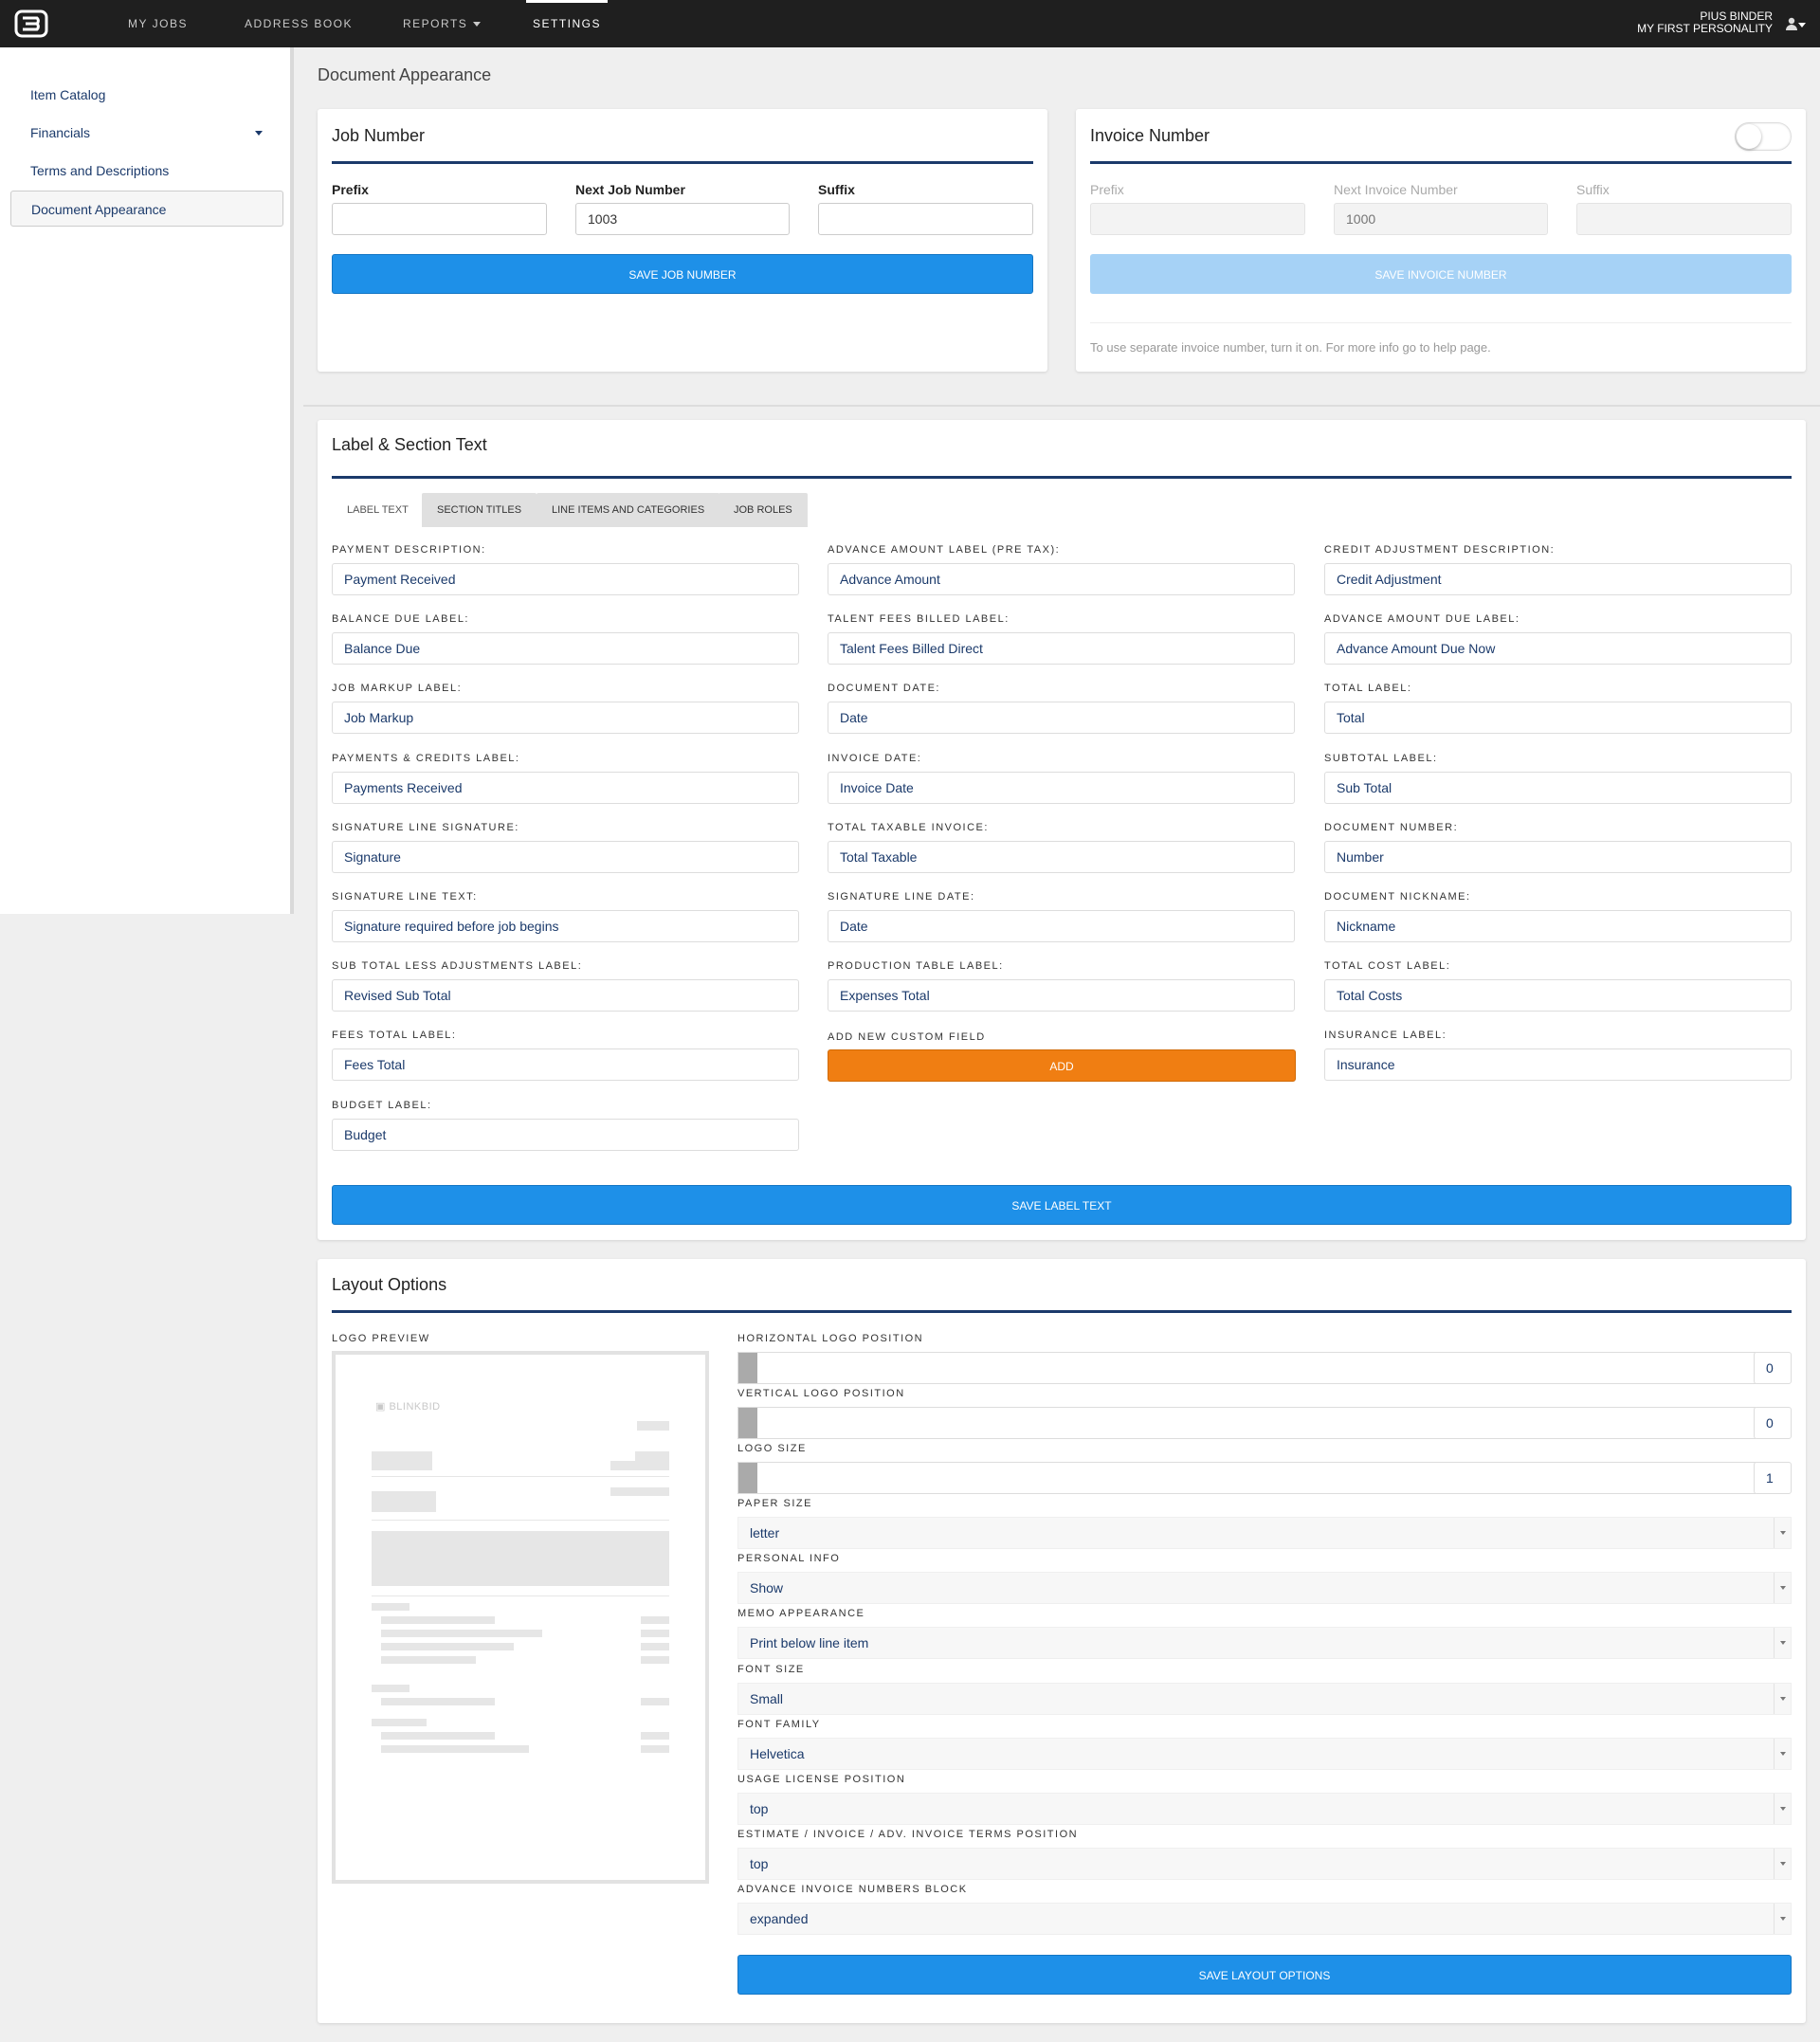 The height and width of the screenshot is (2042, 1820). What do you see at coordinates (1246, 1478) in the screenshot?
I see `logo-size-slider` at bounding box center [1246, 1478].